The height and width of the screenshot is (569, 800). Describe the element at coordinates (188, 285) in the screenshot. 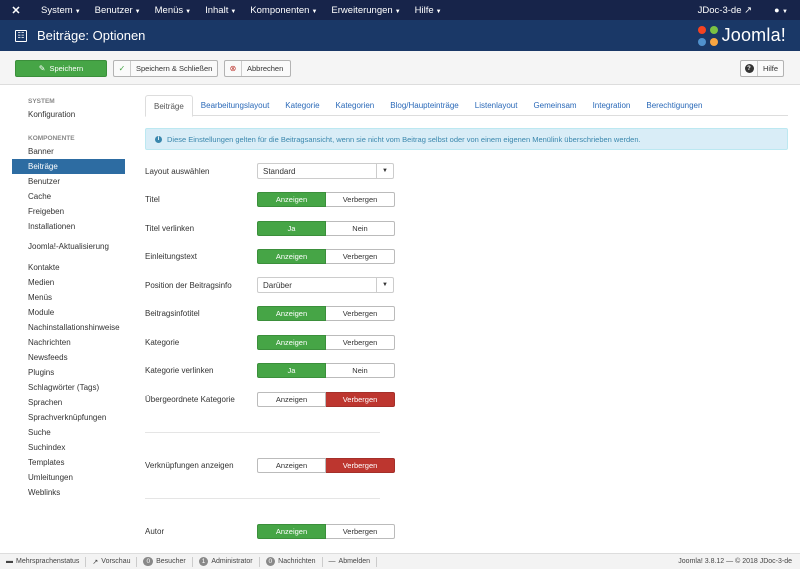

I see `field-label: Position der Beitragsinfo` at that location.